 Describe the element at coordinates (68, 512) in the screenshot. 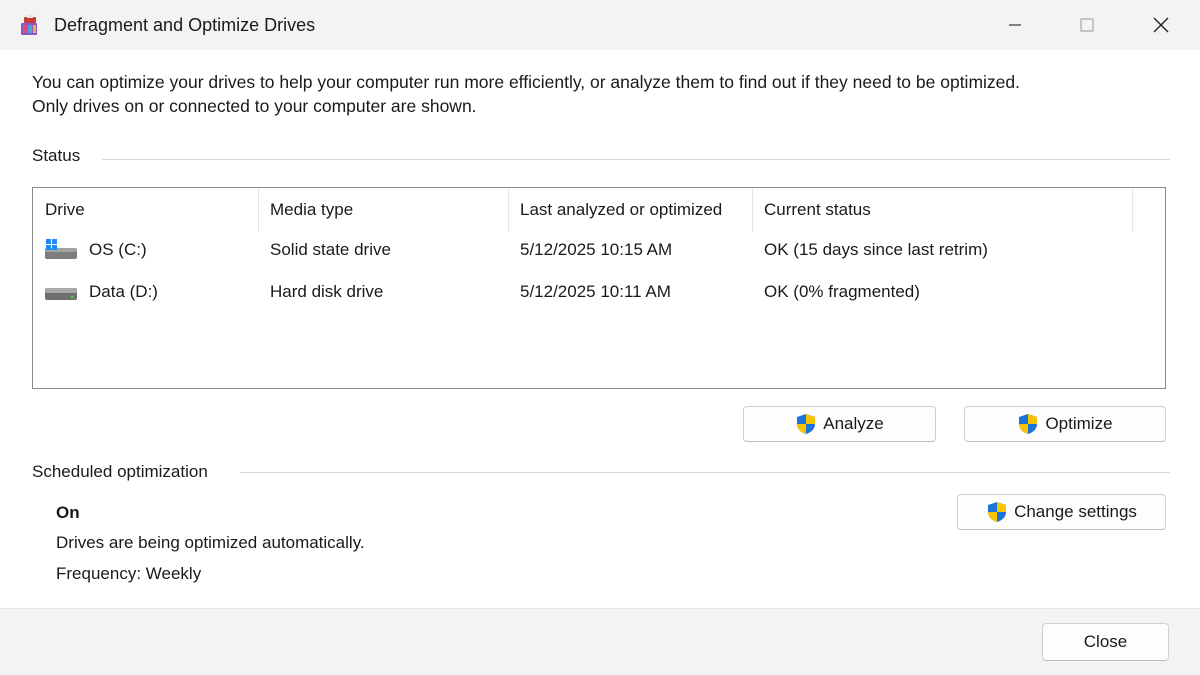

I see `schedule-state: On` at that location.